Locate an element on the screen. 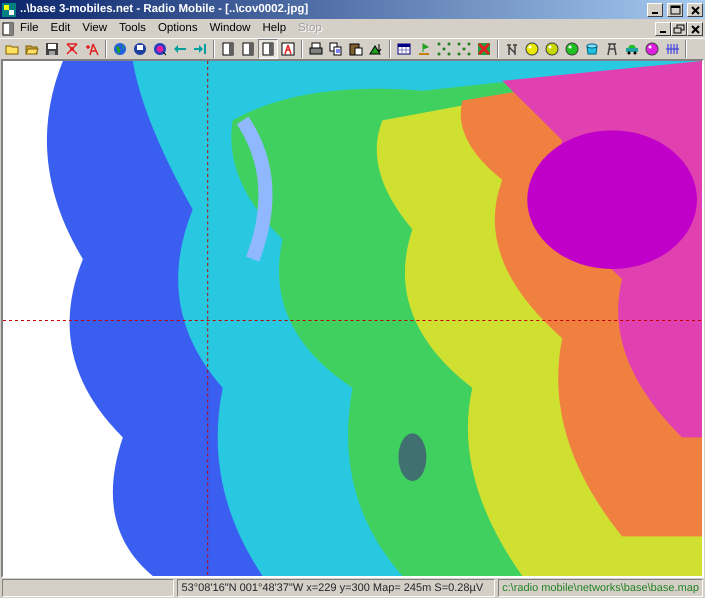 The width and height of the screenshot is (705, 598). clipboard-icon is located at coordinates (356, 49).